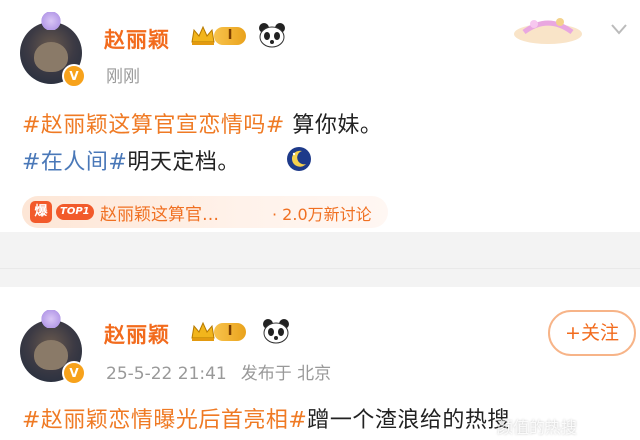 This screenshot has height=440, width=640. Describe the element at coordinates (619, 29) in the screenshot. I see `chevron-down-icon` at that location.